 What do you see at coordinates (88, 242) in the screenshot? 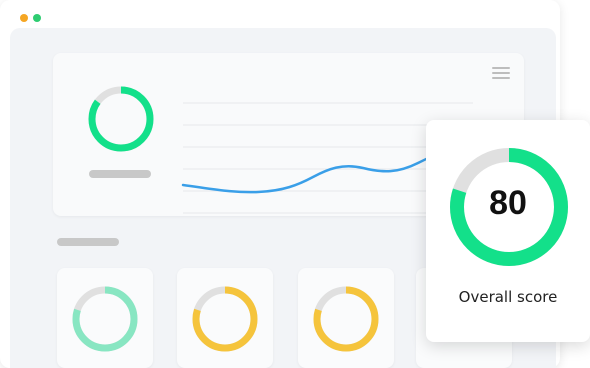
I see `section-title-placeholder` at bounding box center [88, 242].